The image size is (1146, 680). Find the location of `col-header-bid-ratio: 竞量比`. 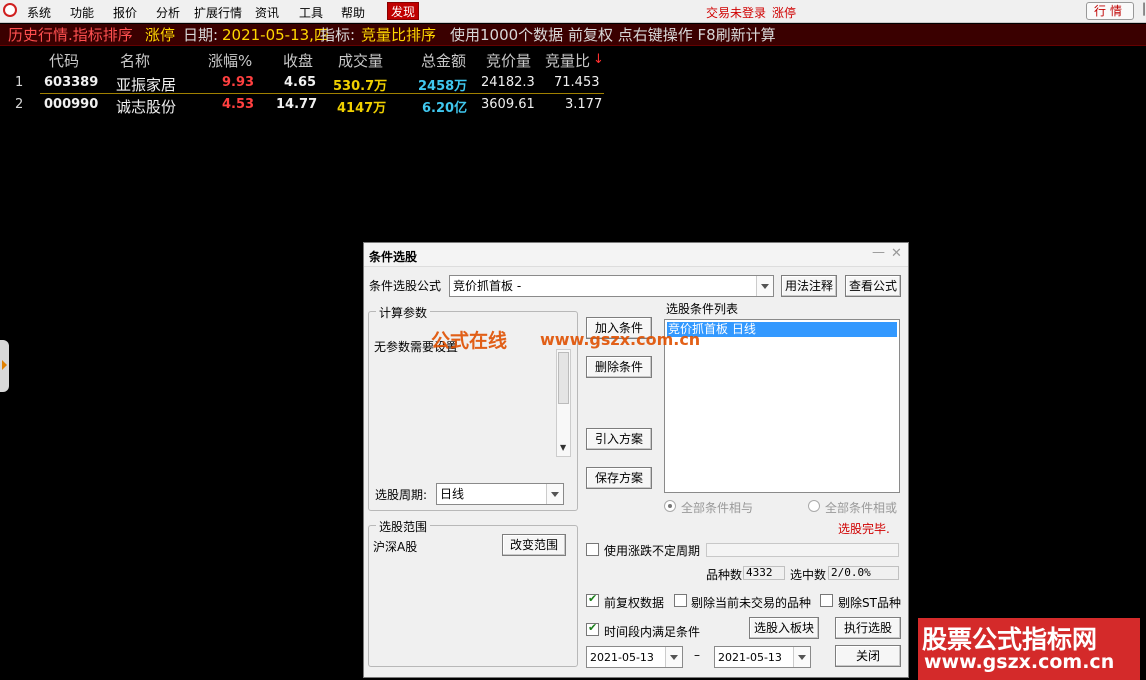

col-header-bid-ratio: 竞量比 is located at coordinates (567, 60).